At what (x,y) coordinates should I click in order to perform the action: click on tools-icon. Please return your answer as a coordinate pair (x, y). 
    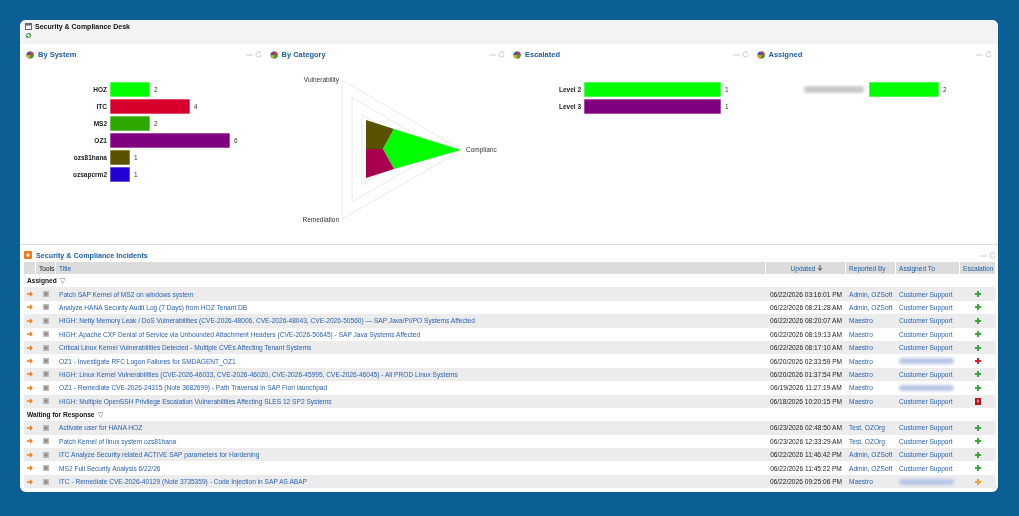
    Looking at the image, I should click on (46, 428).